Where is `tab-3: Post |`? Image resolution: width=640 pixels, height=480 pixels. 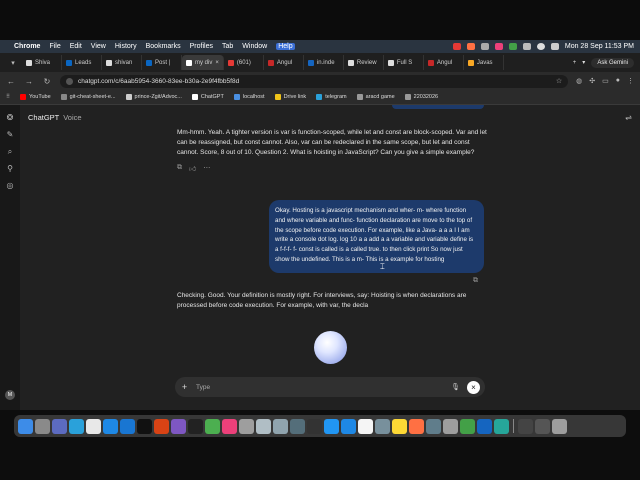 tab-3: Post | is located at coordinates (162, 62).